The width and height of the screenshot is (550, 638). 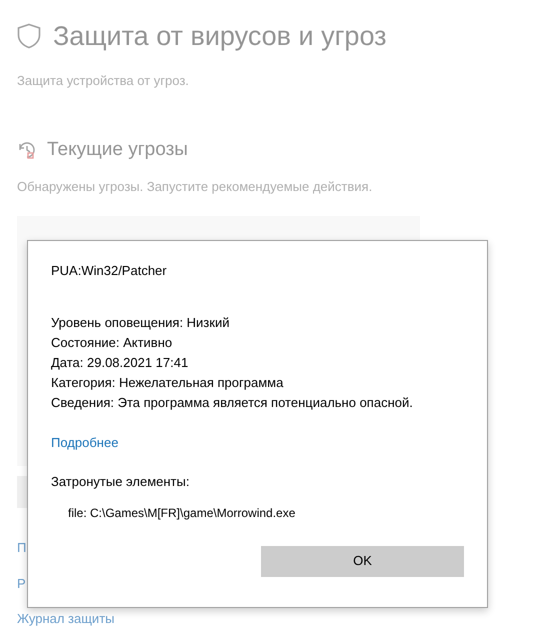 I want to click on link: Журнал защиты, so click(x=65, y=618).